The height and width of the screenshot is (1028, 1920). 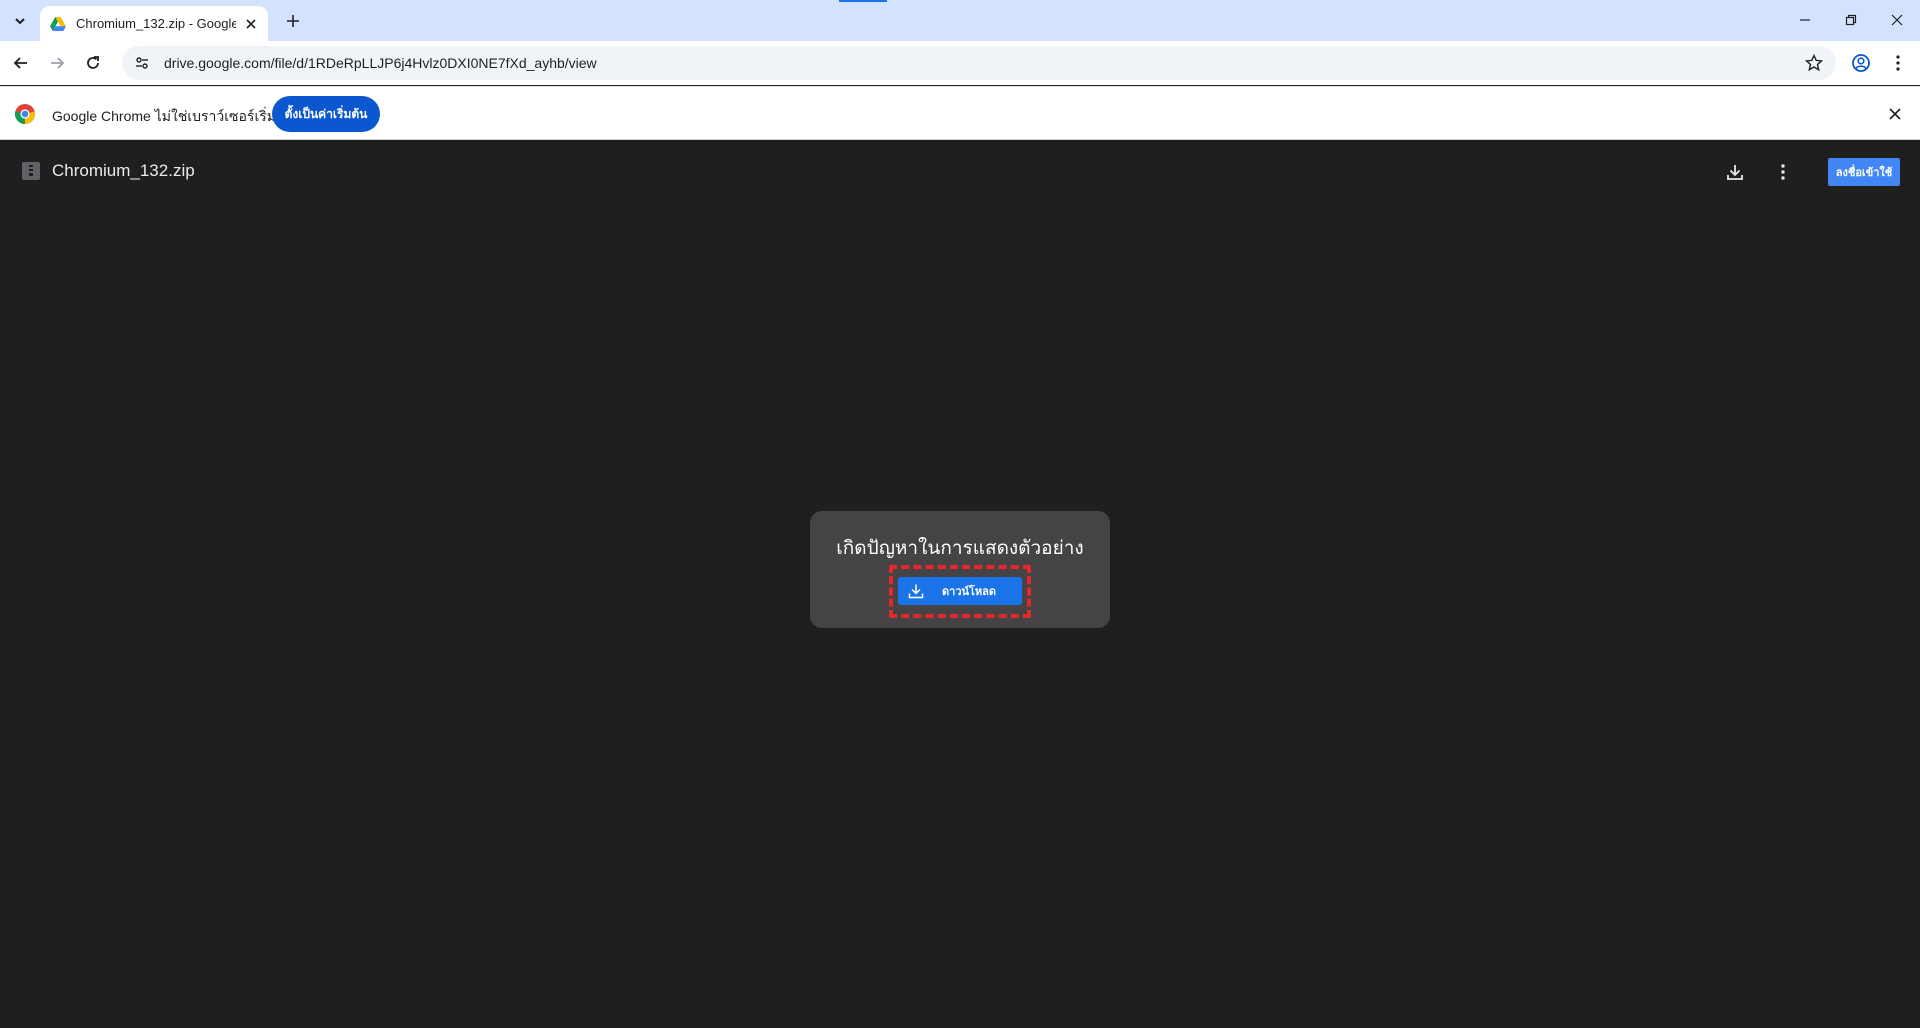 I want to click on site-info-icon, so click(x=142, y=63).